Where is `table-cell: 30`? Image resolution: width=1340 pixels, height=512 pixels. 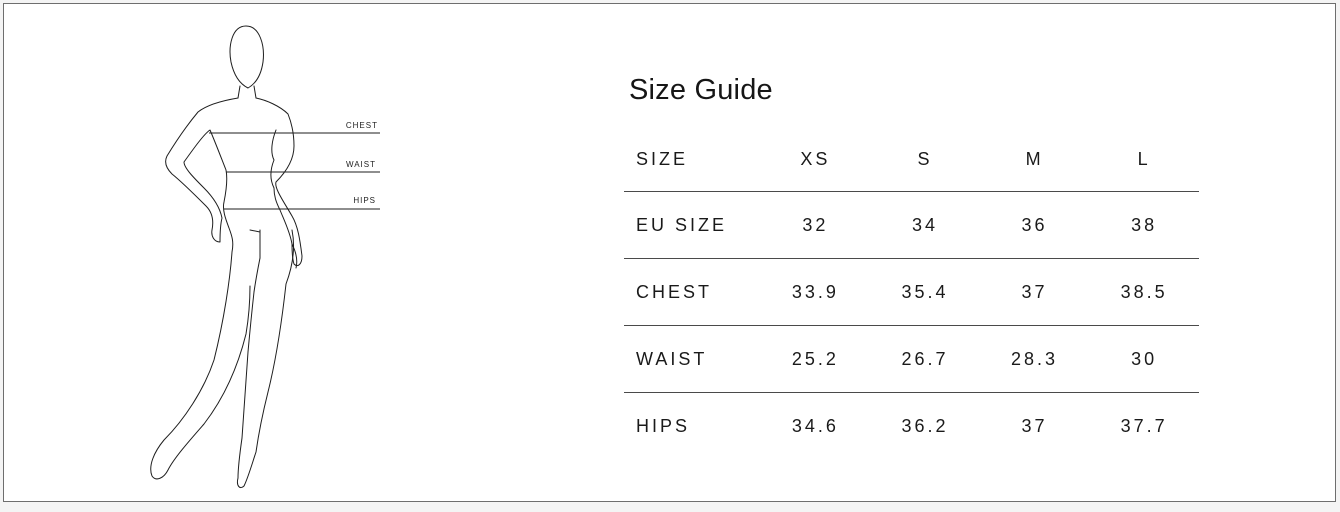 table-cell: 30 is located at coordinates (1144, 359).